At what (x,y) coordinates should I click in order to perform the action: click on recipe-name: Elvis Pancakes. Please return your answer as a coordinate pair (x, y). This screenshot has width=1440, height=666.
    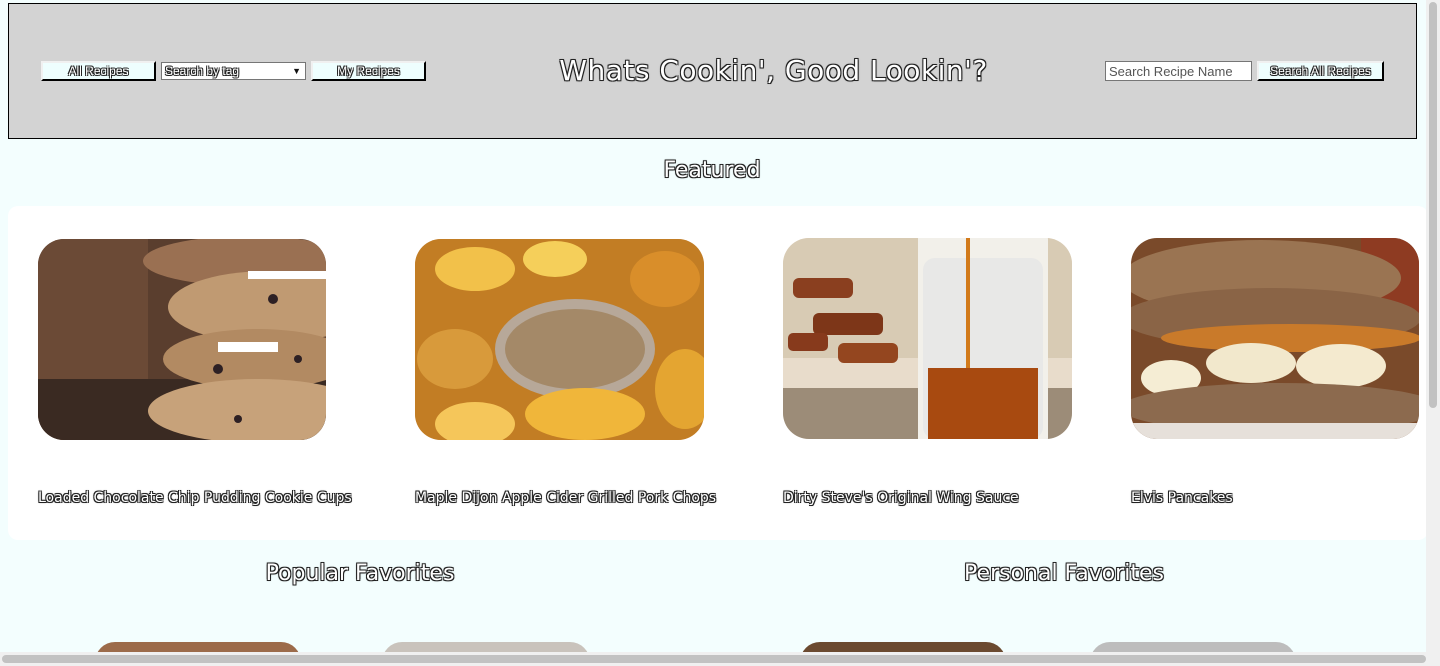
    Looking at the image, I should click on (1182, 498).